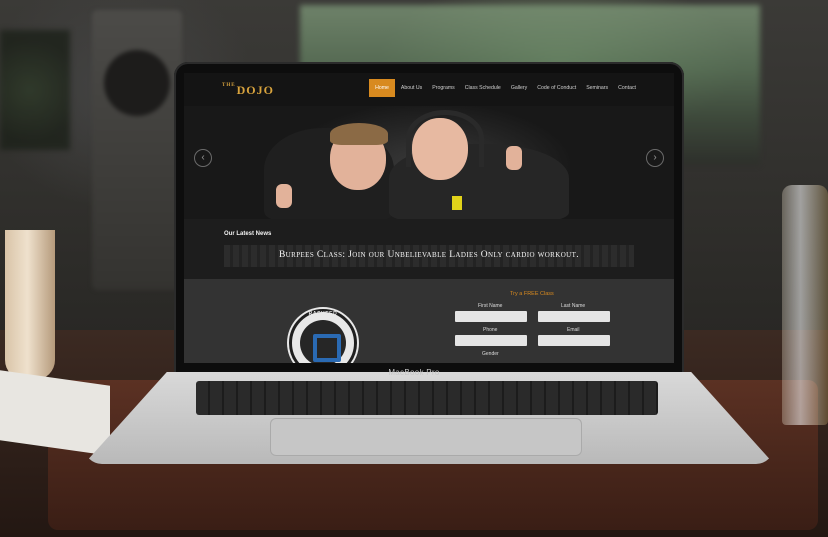 This screenshot has height=537, width=828. Describe the element at coordinates (30, 305) in the screenshot. I see `cup` at that location.